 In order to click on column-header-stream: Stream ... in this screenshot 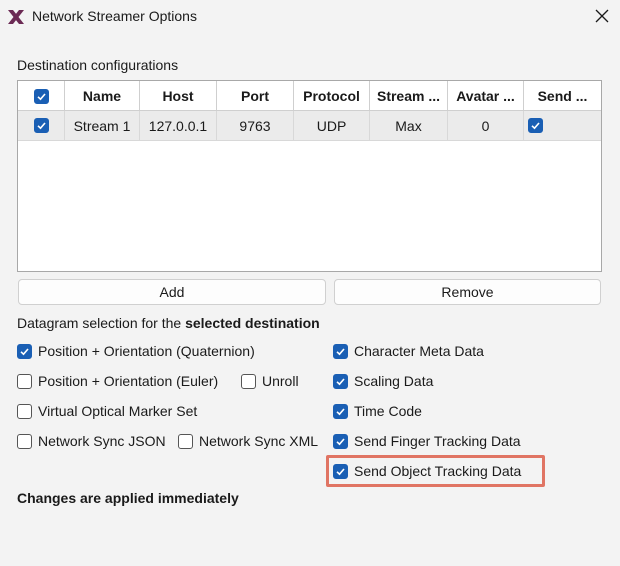, I will do `click(409, 96)`.